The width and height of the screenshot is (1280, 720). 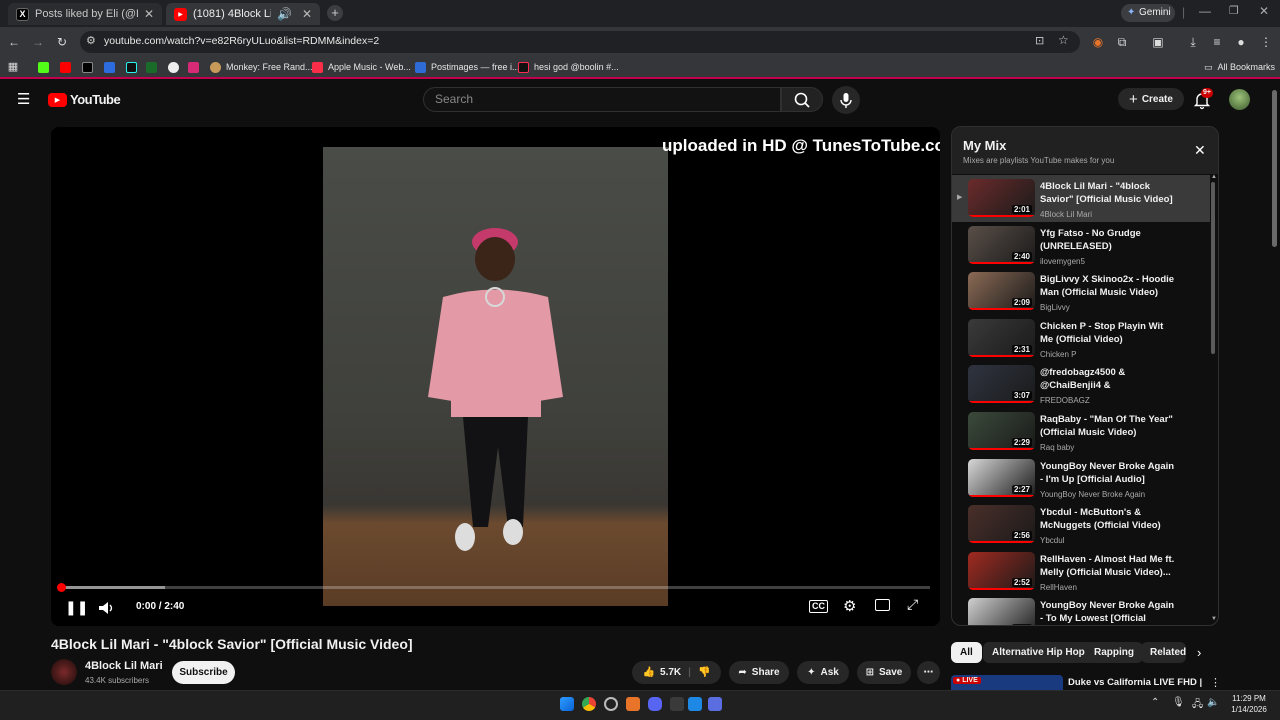 I want to click on bookmark-x-icon, so click(x=90, y=67).